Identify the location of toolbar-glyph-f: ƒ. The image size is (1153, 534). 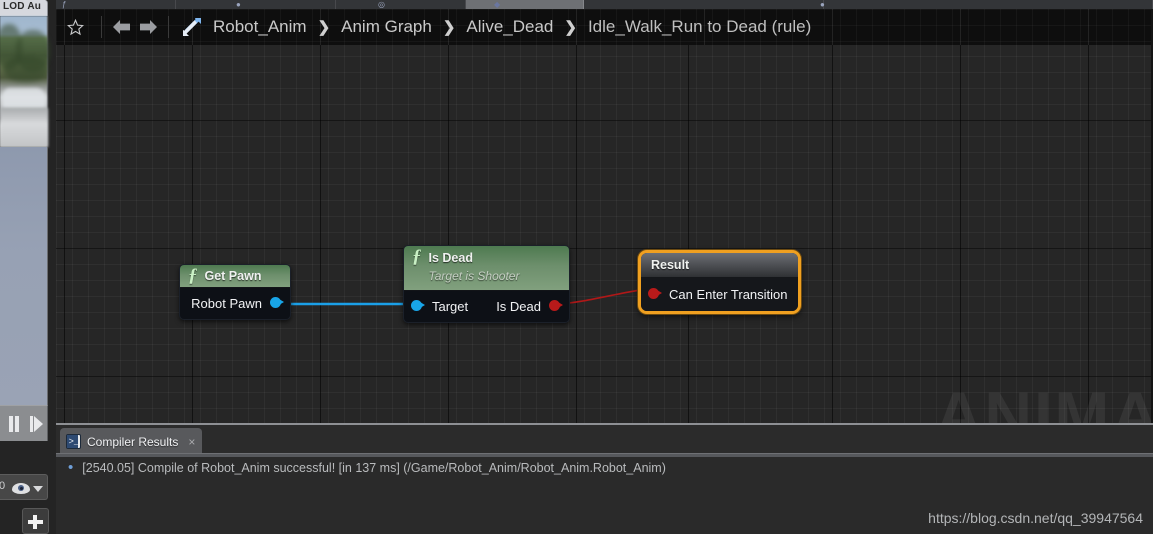
(64, 4).